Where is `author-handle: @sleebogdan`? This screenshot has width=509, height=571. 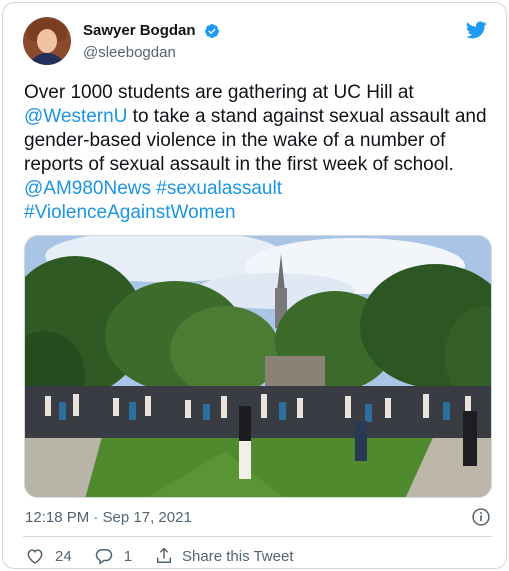
author-handle: @sleebogdan is located at coordinates (129, 52).